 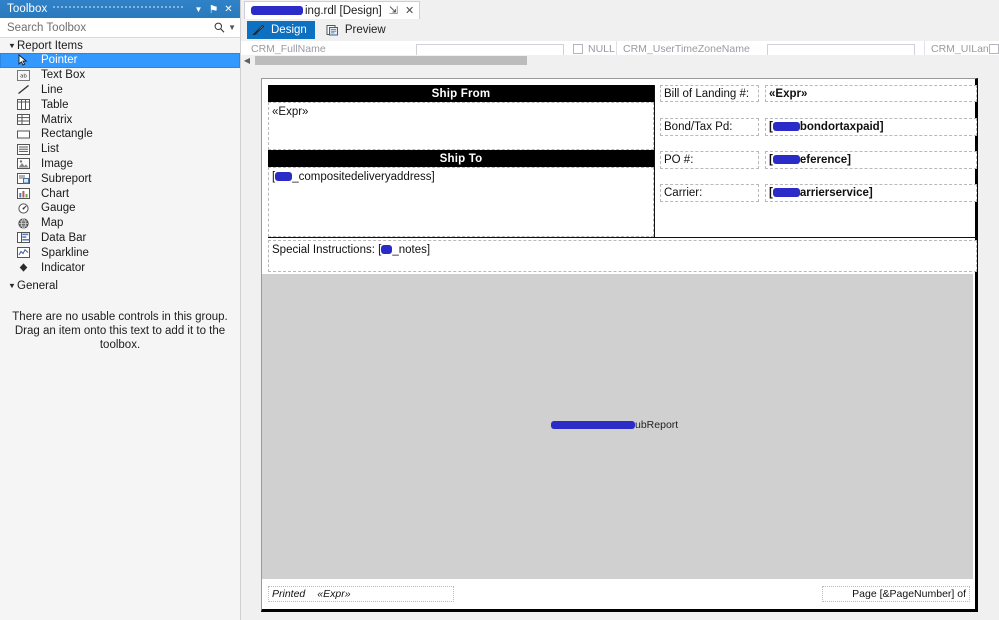 What do you see at coordinates (120, 60) in the screenshot?
I see `toolbox-item-pointer: Pointer` at bounding box center [120, 60].